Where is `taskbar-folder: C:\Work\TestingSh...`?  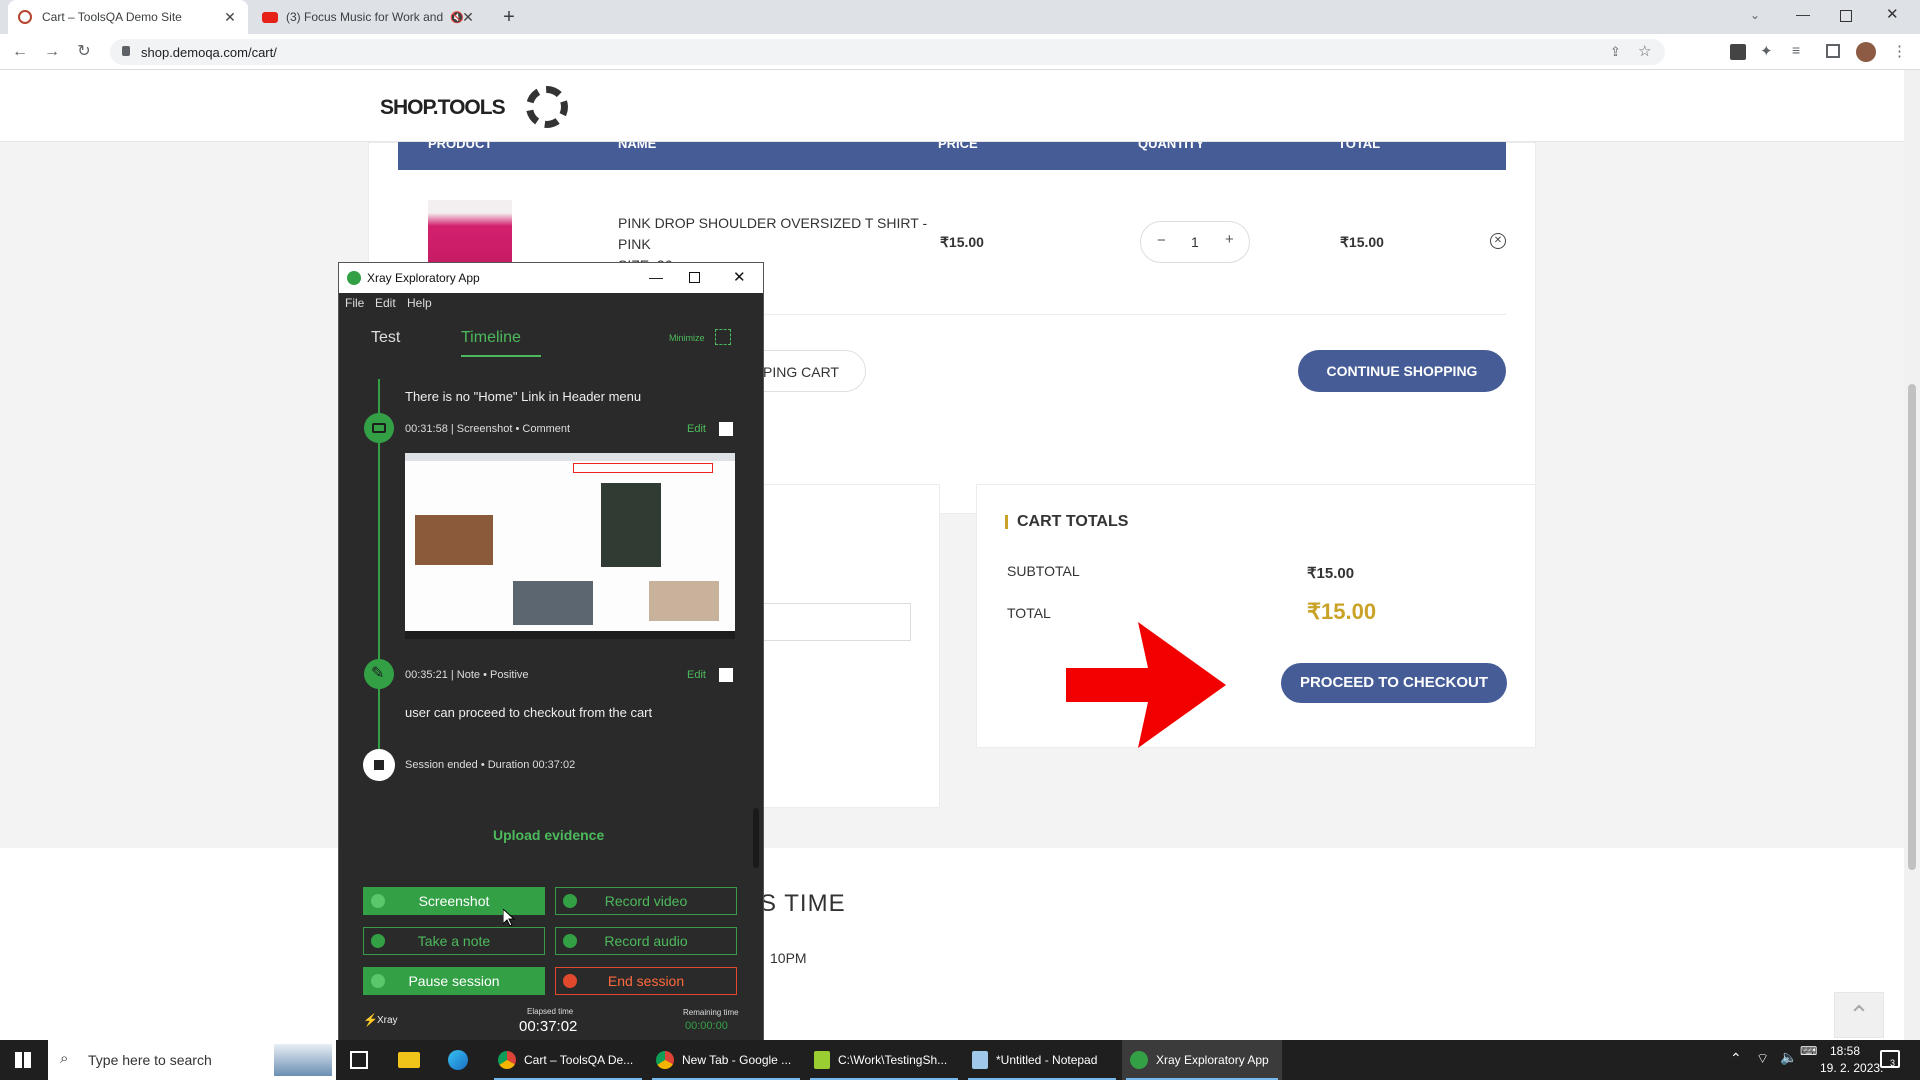 taskbar-folder: C:\Work\TestingSh... is located at coordinates (884, 1060).